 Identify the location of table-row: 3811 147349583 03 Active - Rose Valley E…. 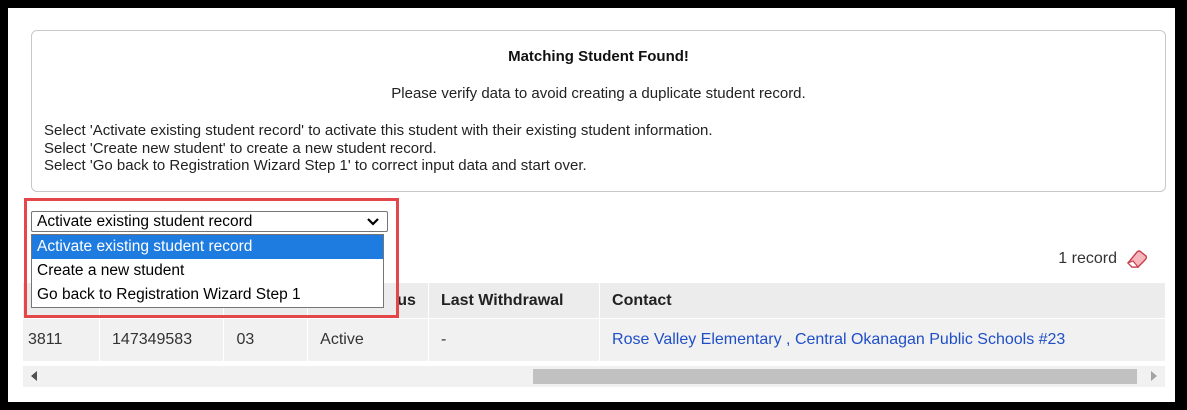
(594, 339).